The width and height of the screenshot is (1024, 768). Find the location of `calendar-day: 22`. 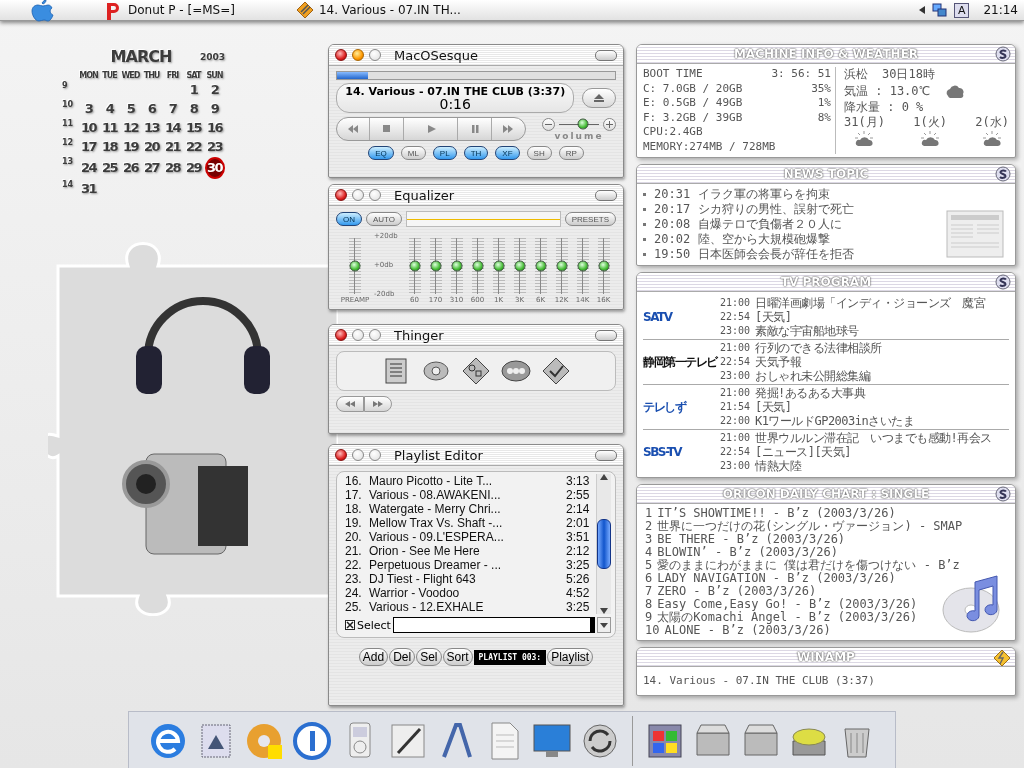

calendar-day: 22 is located at coordinates (193, 147).